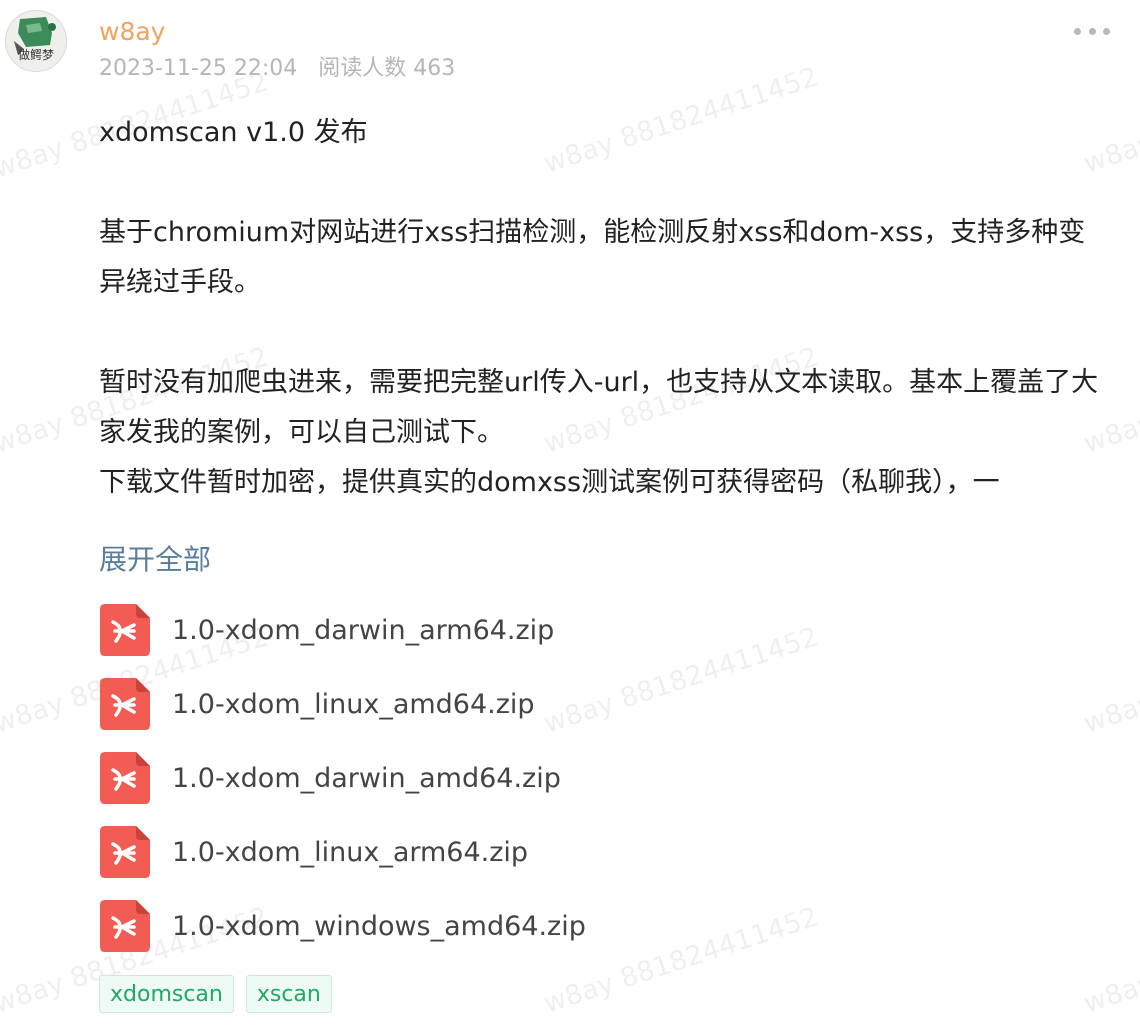  Describe the element at coordinates (550, 704) in the screenshot. I see `attachment-item: 1.0-xdom_linux_amd64.zip` at that location.